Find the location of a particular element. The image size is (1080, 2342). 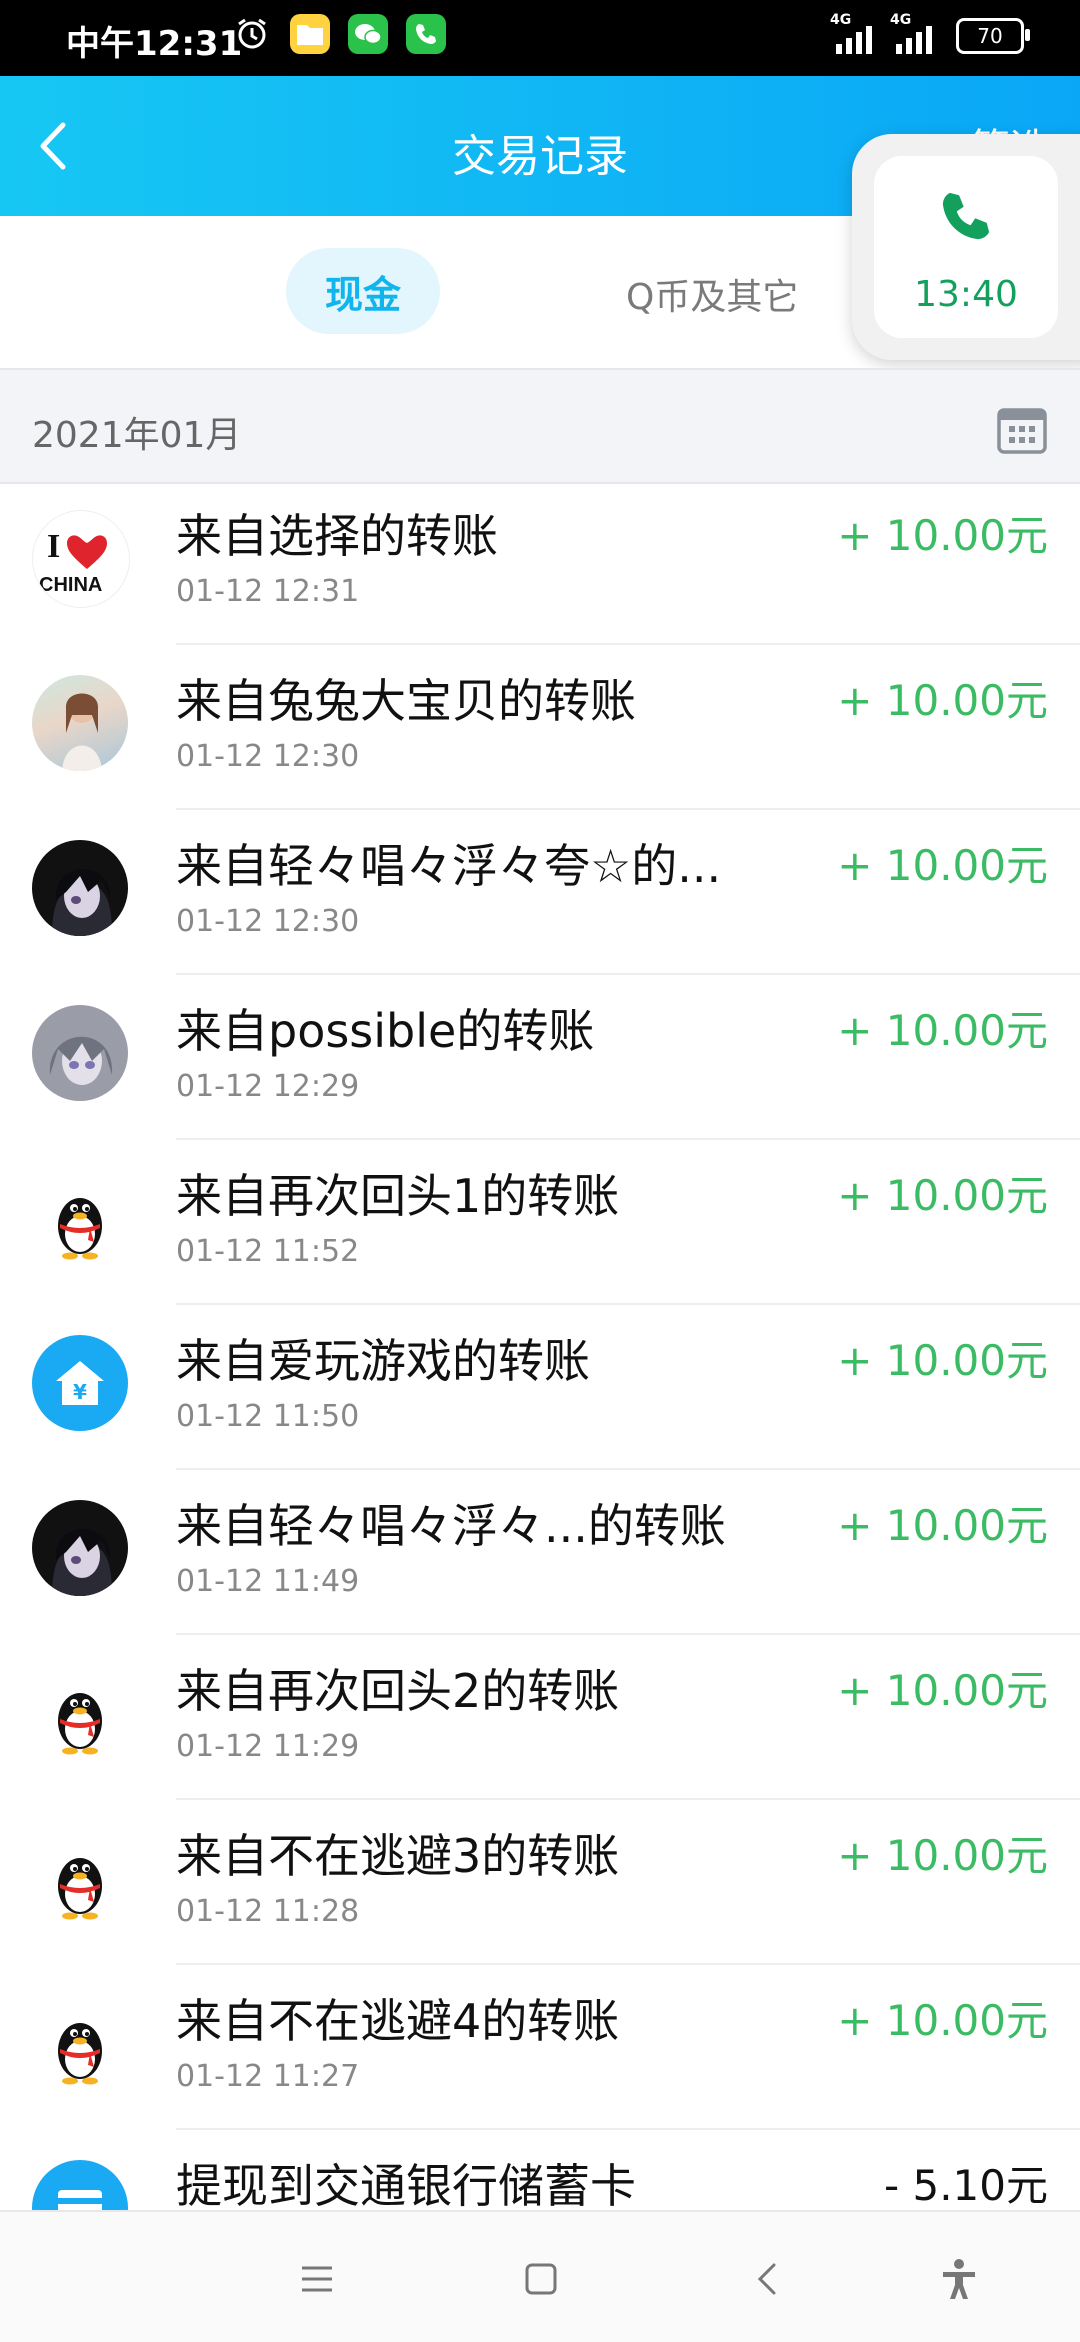

transaction-time: 01-12 12:29 is located at coordinates (268, 1086).